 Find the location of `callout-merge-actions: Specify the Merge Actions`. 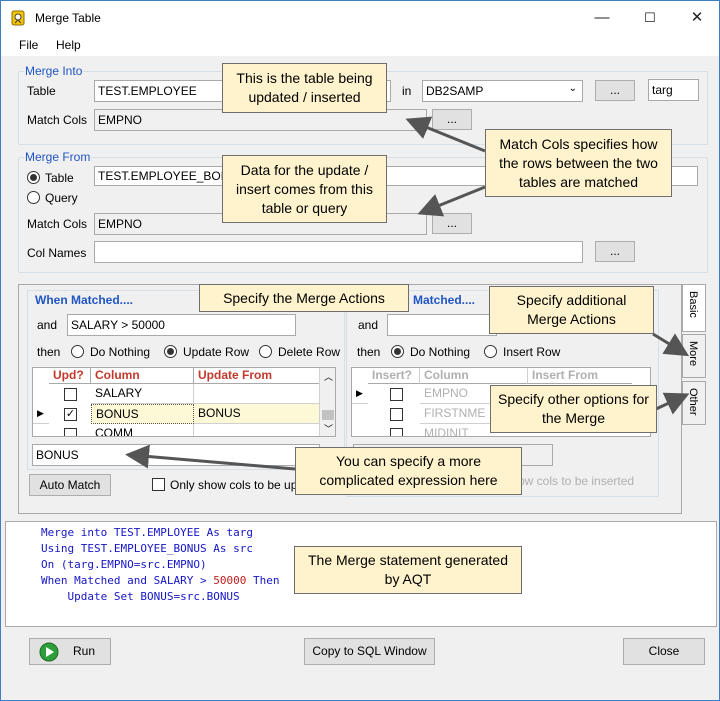

callout-merge-actions: Specify the Merge Actions is located at coordinates (304, 298).